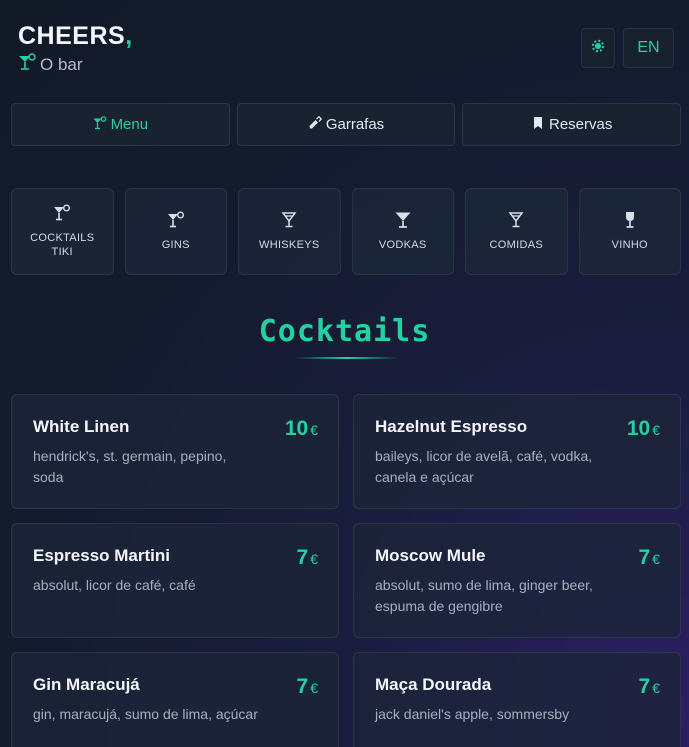 The height and width of the screenshot is (747, 689). What do you see at coordinates (648, 48) in the screenshot?
I see `language-button: EN` at bounding box center [648, 48].